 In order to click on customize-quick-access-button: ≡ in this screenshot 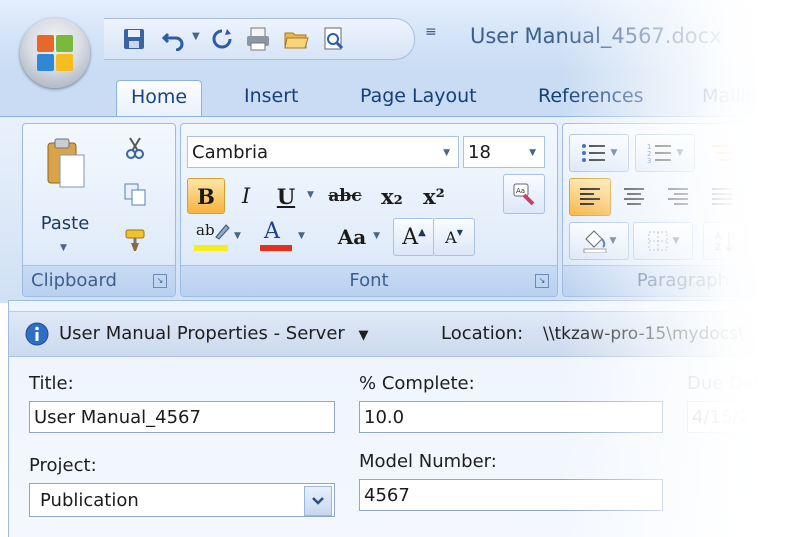, I will do `click(431, 32)`.